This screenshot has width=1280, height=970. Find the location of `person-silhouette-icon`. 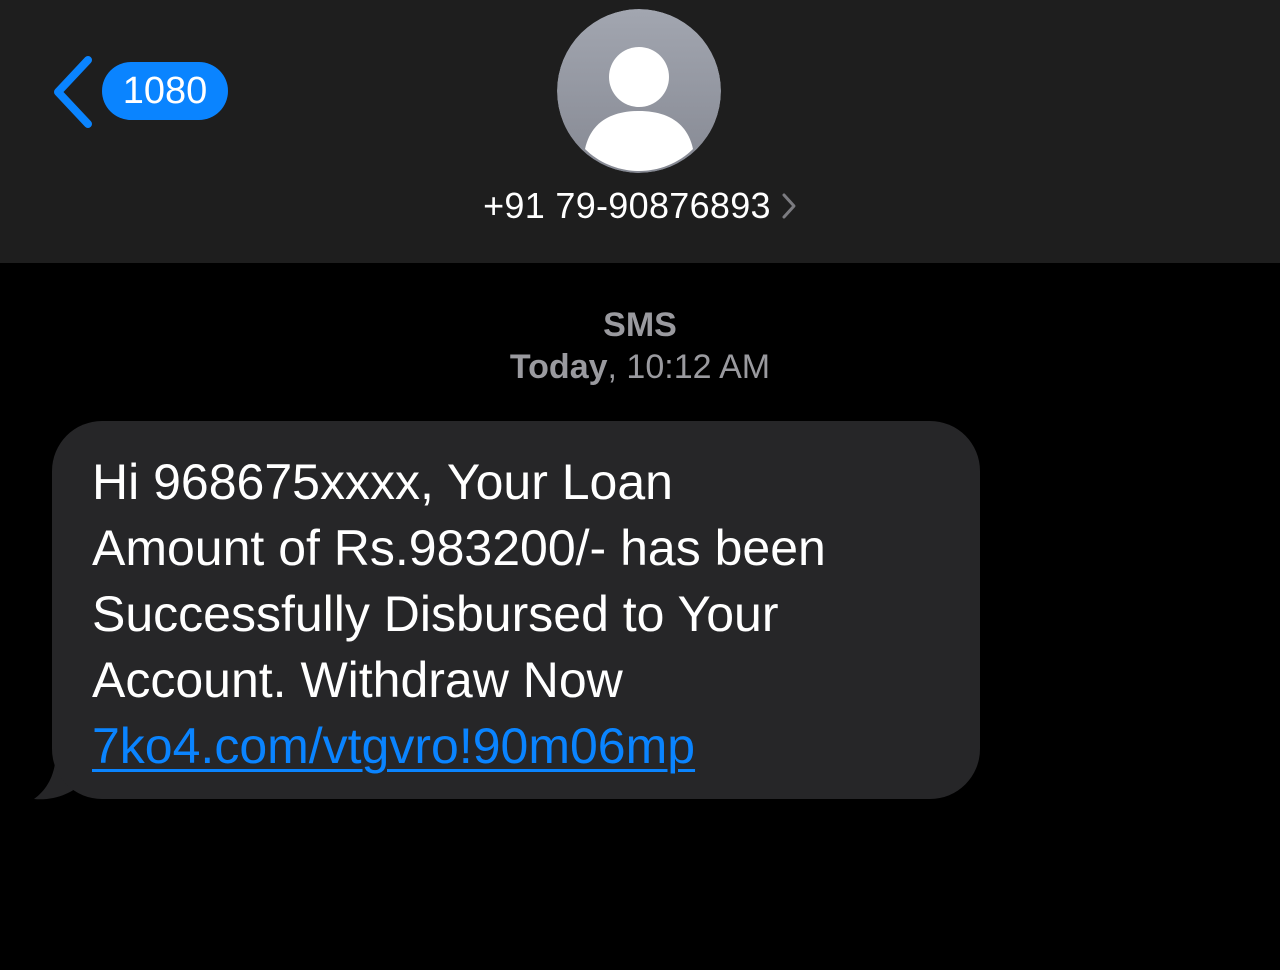

person-silhouette-icon is located at coordinates (639, 91).